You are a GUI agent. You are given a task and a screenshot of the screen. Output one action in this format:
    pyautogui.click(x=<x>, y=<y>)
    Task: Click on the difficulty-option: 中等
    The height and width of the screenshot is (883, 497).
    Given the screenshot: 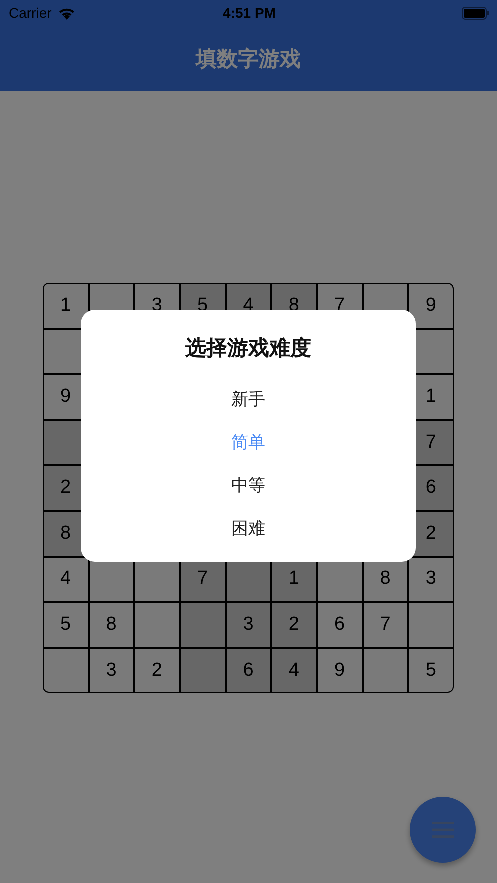 What is the action you would take?
    pyautogui.click(x=249, y=485)
    